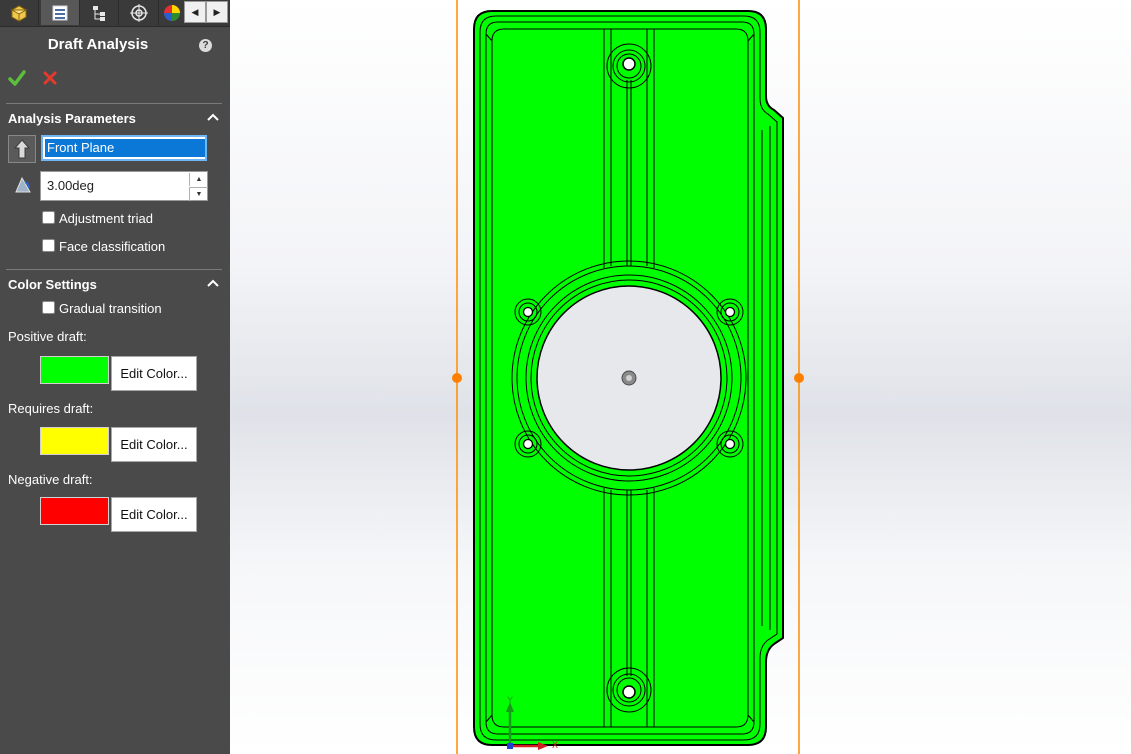 The width and height of the screenshot is (1131, 754). What do you see at coordinates (48, 245) in the screenshot?
I see `face-classification-checkbox` at bounding box center [48, 245].